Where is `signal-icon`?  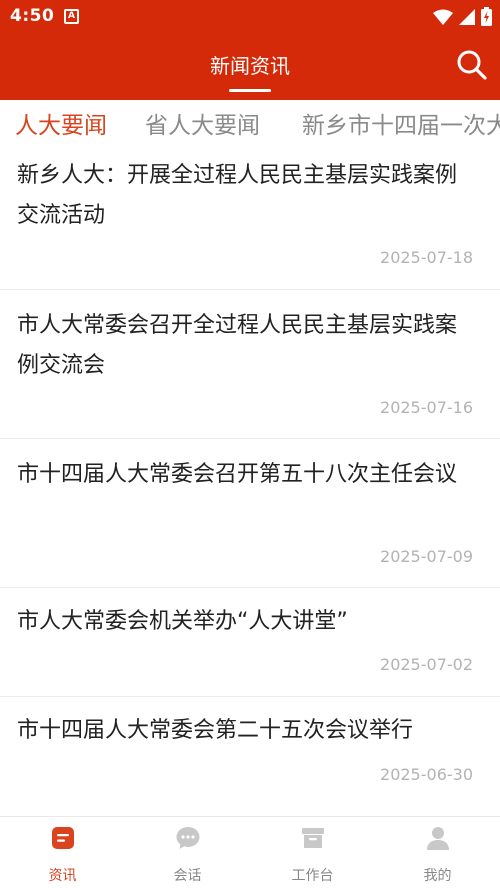
signal-icon is located at coordinates (467, 16).